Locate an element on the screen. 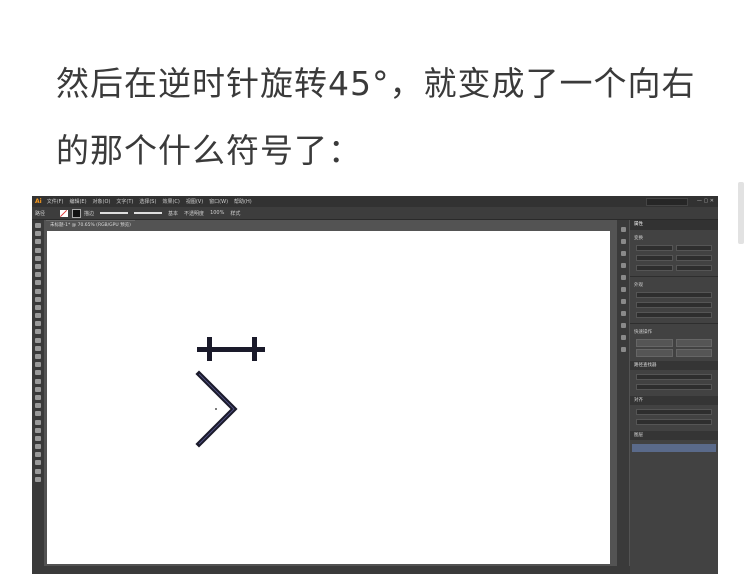  rectangle-tool-icon is located at coordinates (38, 291).